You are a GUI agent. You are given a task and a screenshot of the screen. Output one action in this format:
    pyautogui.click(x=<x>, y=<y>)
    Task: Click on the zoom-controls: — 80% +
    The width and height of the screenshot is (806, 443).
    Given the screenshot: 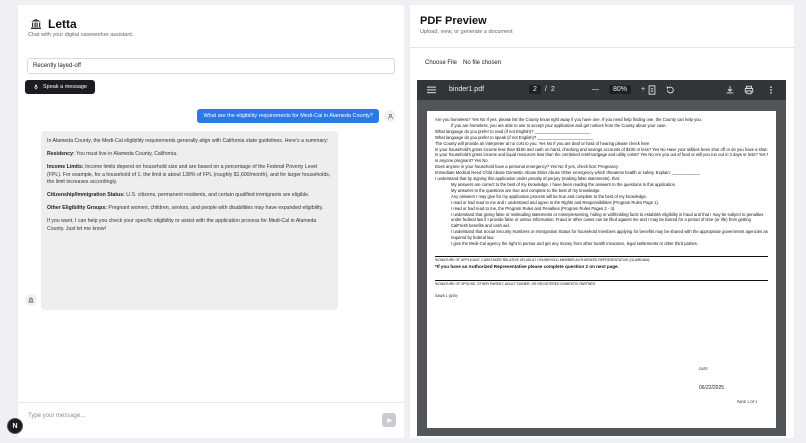 What is the action you would take?
    pyautogui.click(x=618, y=89)
    